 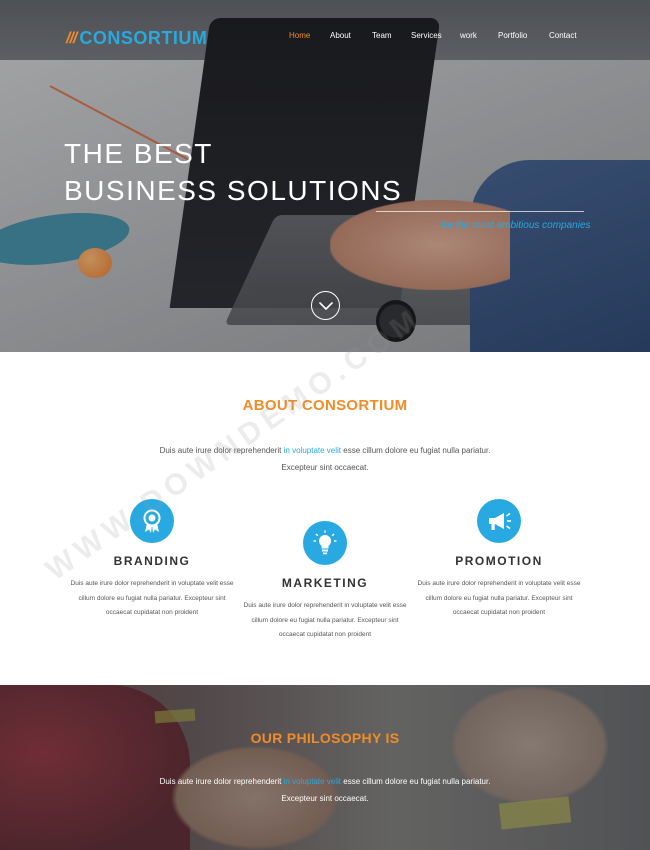 What do you see at coordinates (499, 521) in the screenshot?
I see `megaphone-icon` at bounding box center [499, 521].